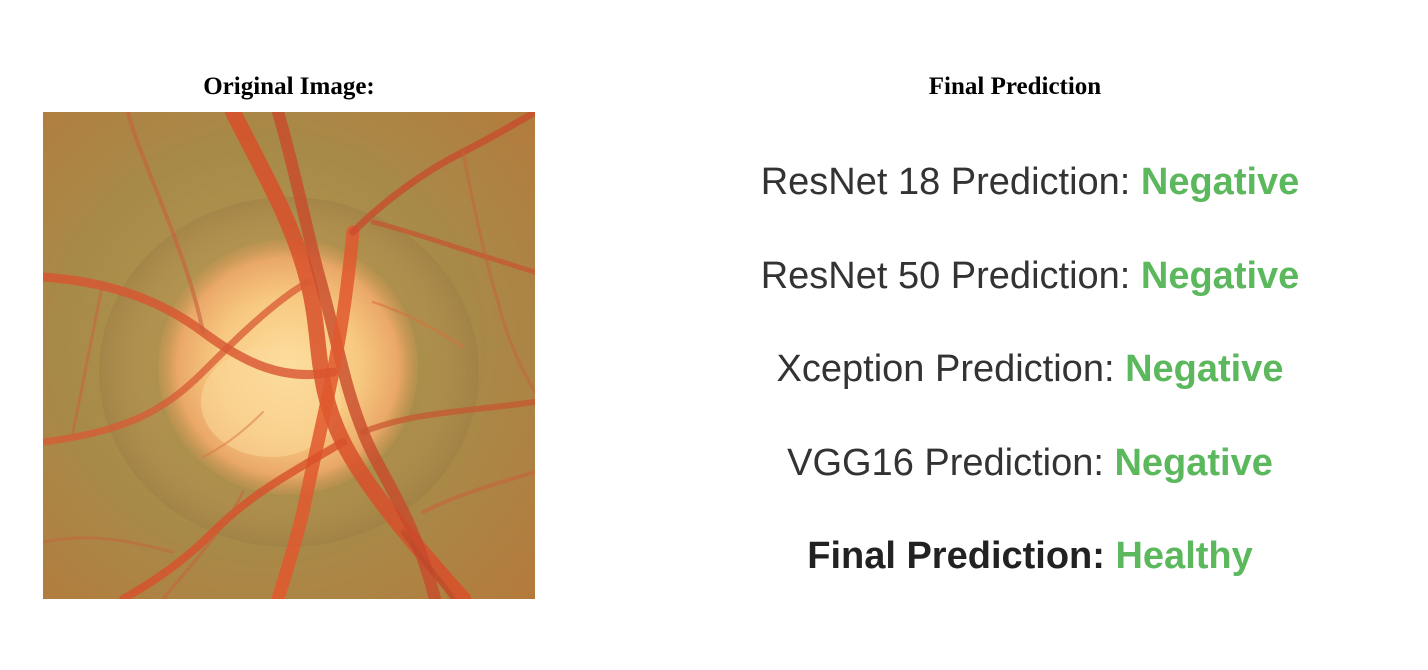 Image resolution: width=1428 pixels, height=670 pixels. I want to click on final-prediction: Final Prediction: Healthy, so click(1030, 571).